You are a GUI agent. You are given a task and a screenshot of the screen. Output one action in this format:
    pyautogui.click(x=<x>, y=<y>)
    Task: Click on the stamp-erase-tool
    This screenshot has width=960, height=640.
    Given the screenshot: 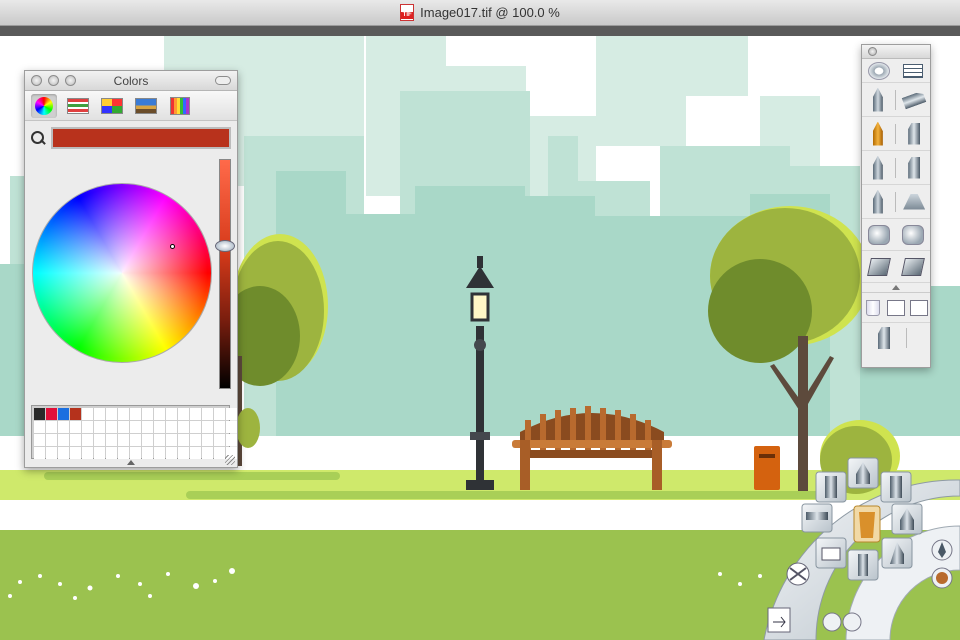 What is the action you would take?
    pyautogui.click(x=913, y=235)
    